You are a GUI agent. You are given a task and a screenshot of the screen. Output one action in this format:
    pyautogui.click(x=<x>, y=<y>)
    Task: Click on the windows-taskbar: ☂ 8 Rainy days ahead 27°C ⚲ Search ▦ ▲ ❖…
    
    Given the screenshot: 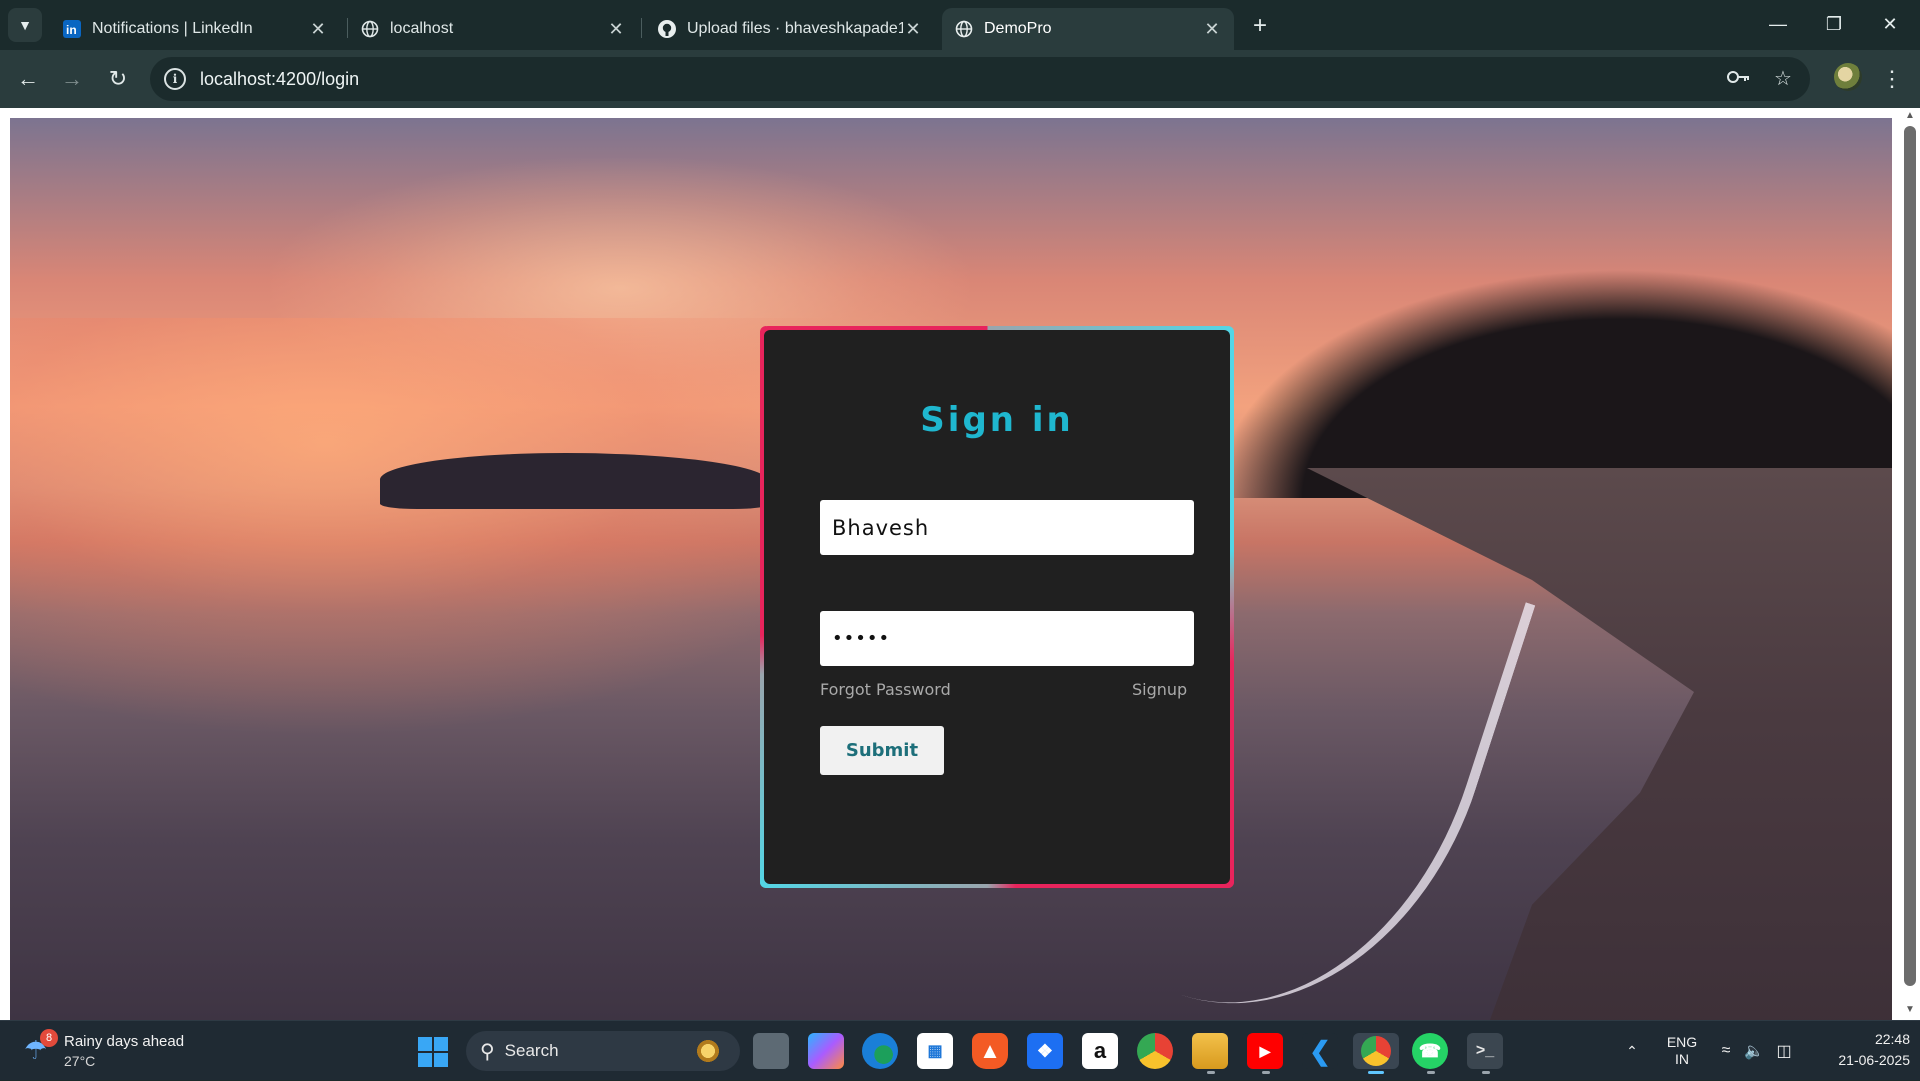 What is the action you would take?
    pyautogui.click(x=960, y=1050)
    